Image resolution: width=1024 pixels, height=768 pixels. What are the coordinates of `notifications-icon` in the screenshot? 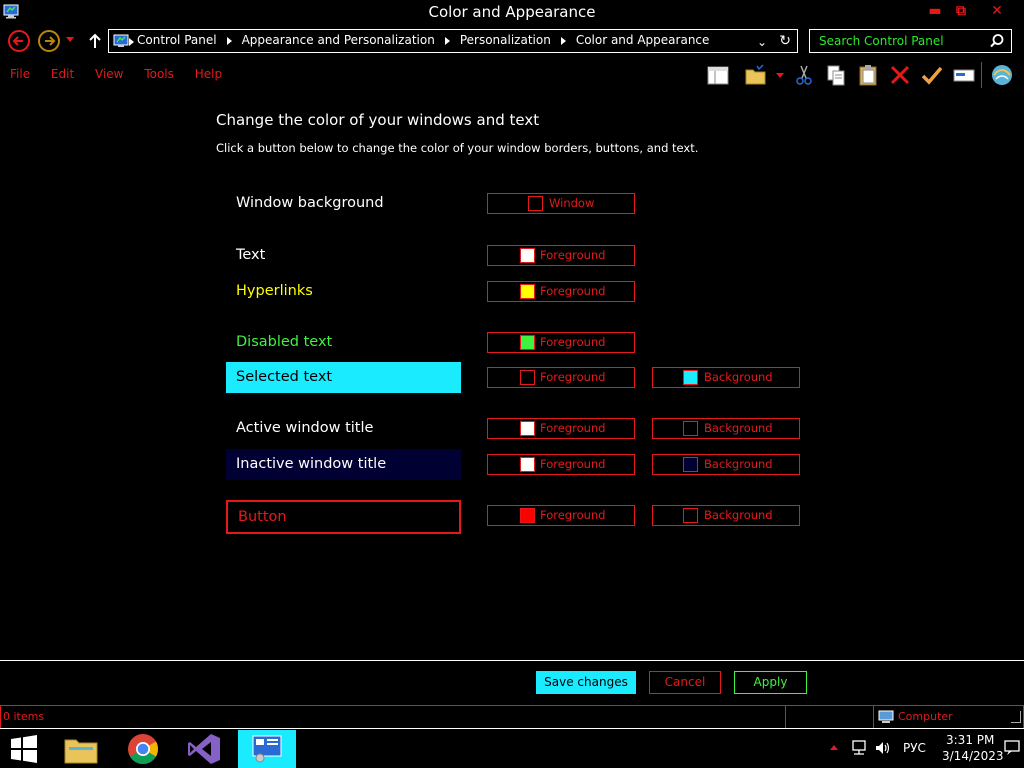 It's located at (1012, 747).